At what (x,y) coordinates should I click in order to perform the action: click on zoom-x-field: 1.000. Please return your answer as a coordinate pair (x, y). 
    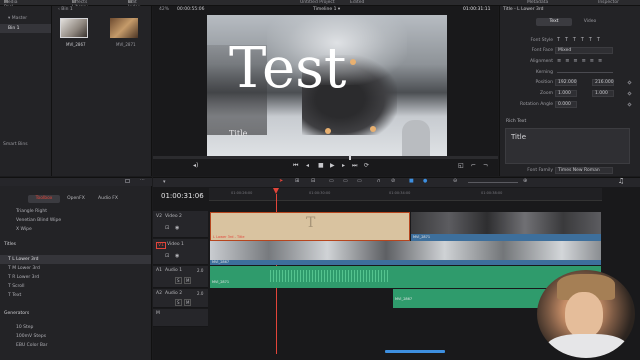
    Looking at the image, I should click on (566, 93).